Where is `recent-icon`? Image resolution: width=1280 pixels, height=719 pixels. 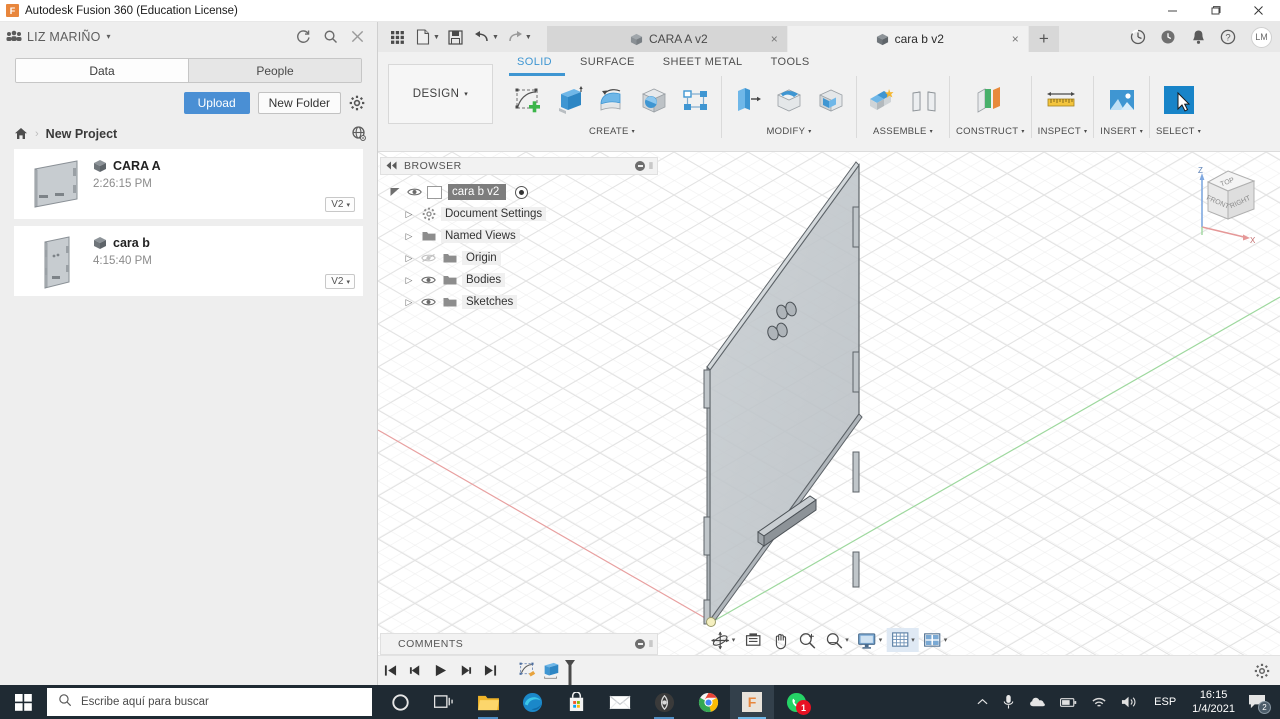
recent-icon is located at coordinates (1168, 37).